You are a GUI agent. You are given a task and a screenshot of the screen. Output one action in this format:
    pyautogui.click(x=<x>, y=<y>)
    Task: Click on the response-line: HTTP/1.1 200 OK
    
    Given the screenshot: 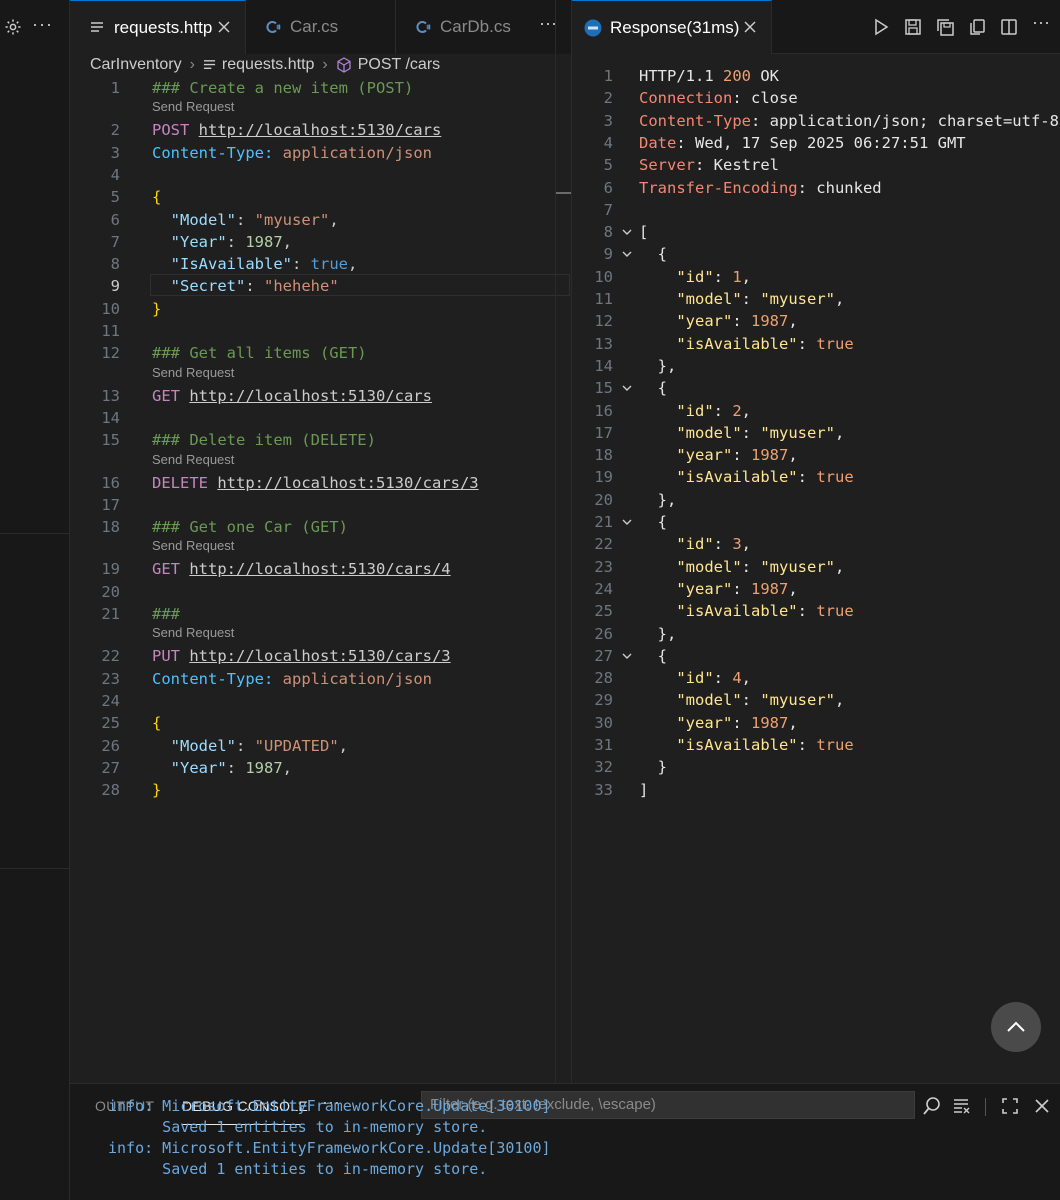 What is the action you would take?
    pyautogui.click(x=709, y=76)
    